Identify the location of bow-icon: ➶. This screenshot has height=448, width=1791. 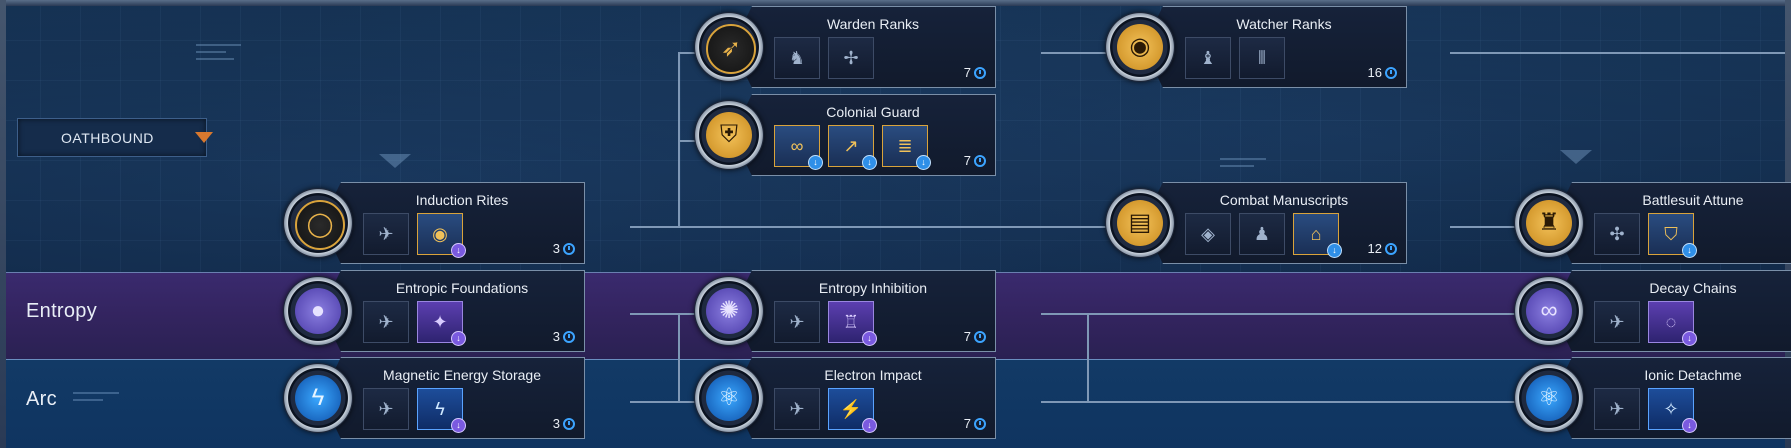
(731, 49).